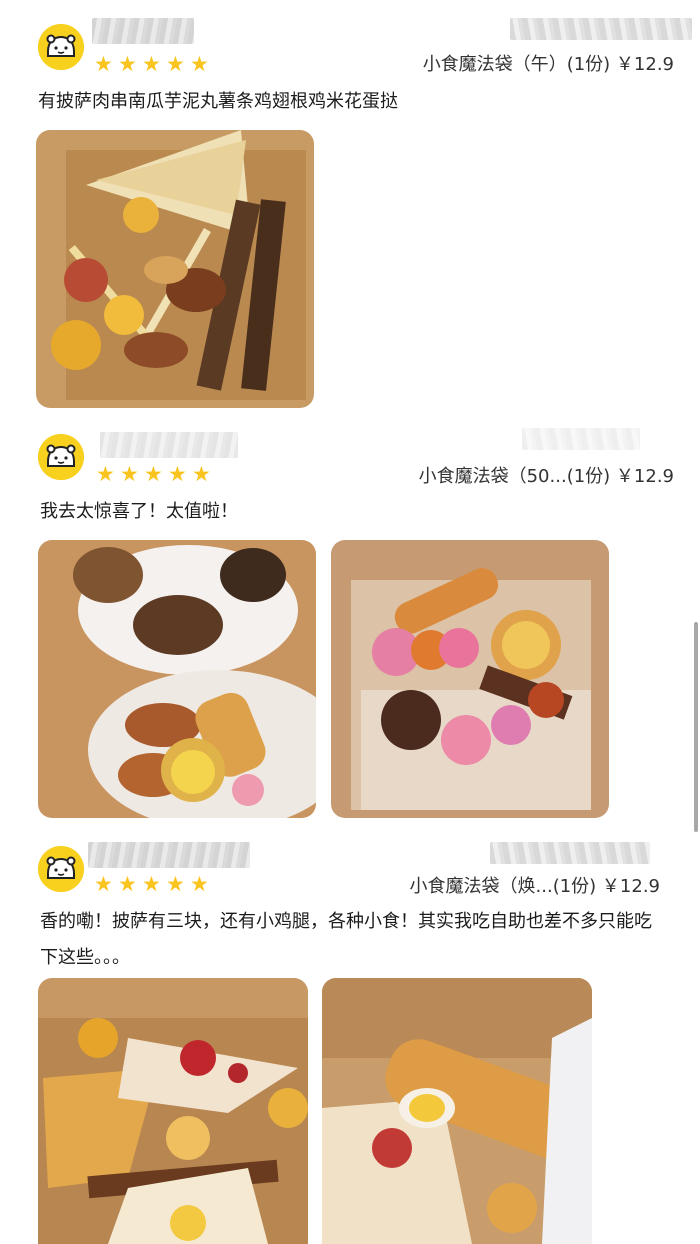 This screenshot has height=1244, width=700. What do you see at coordinates (346, 939) in the screenshot?
I see `review-comment: 香的嘞！披萨有三块，还有小鸡腿，各种小食！其实我吃自助也差不多只能吃下这些。。。` at bounding box center [346, 939].